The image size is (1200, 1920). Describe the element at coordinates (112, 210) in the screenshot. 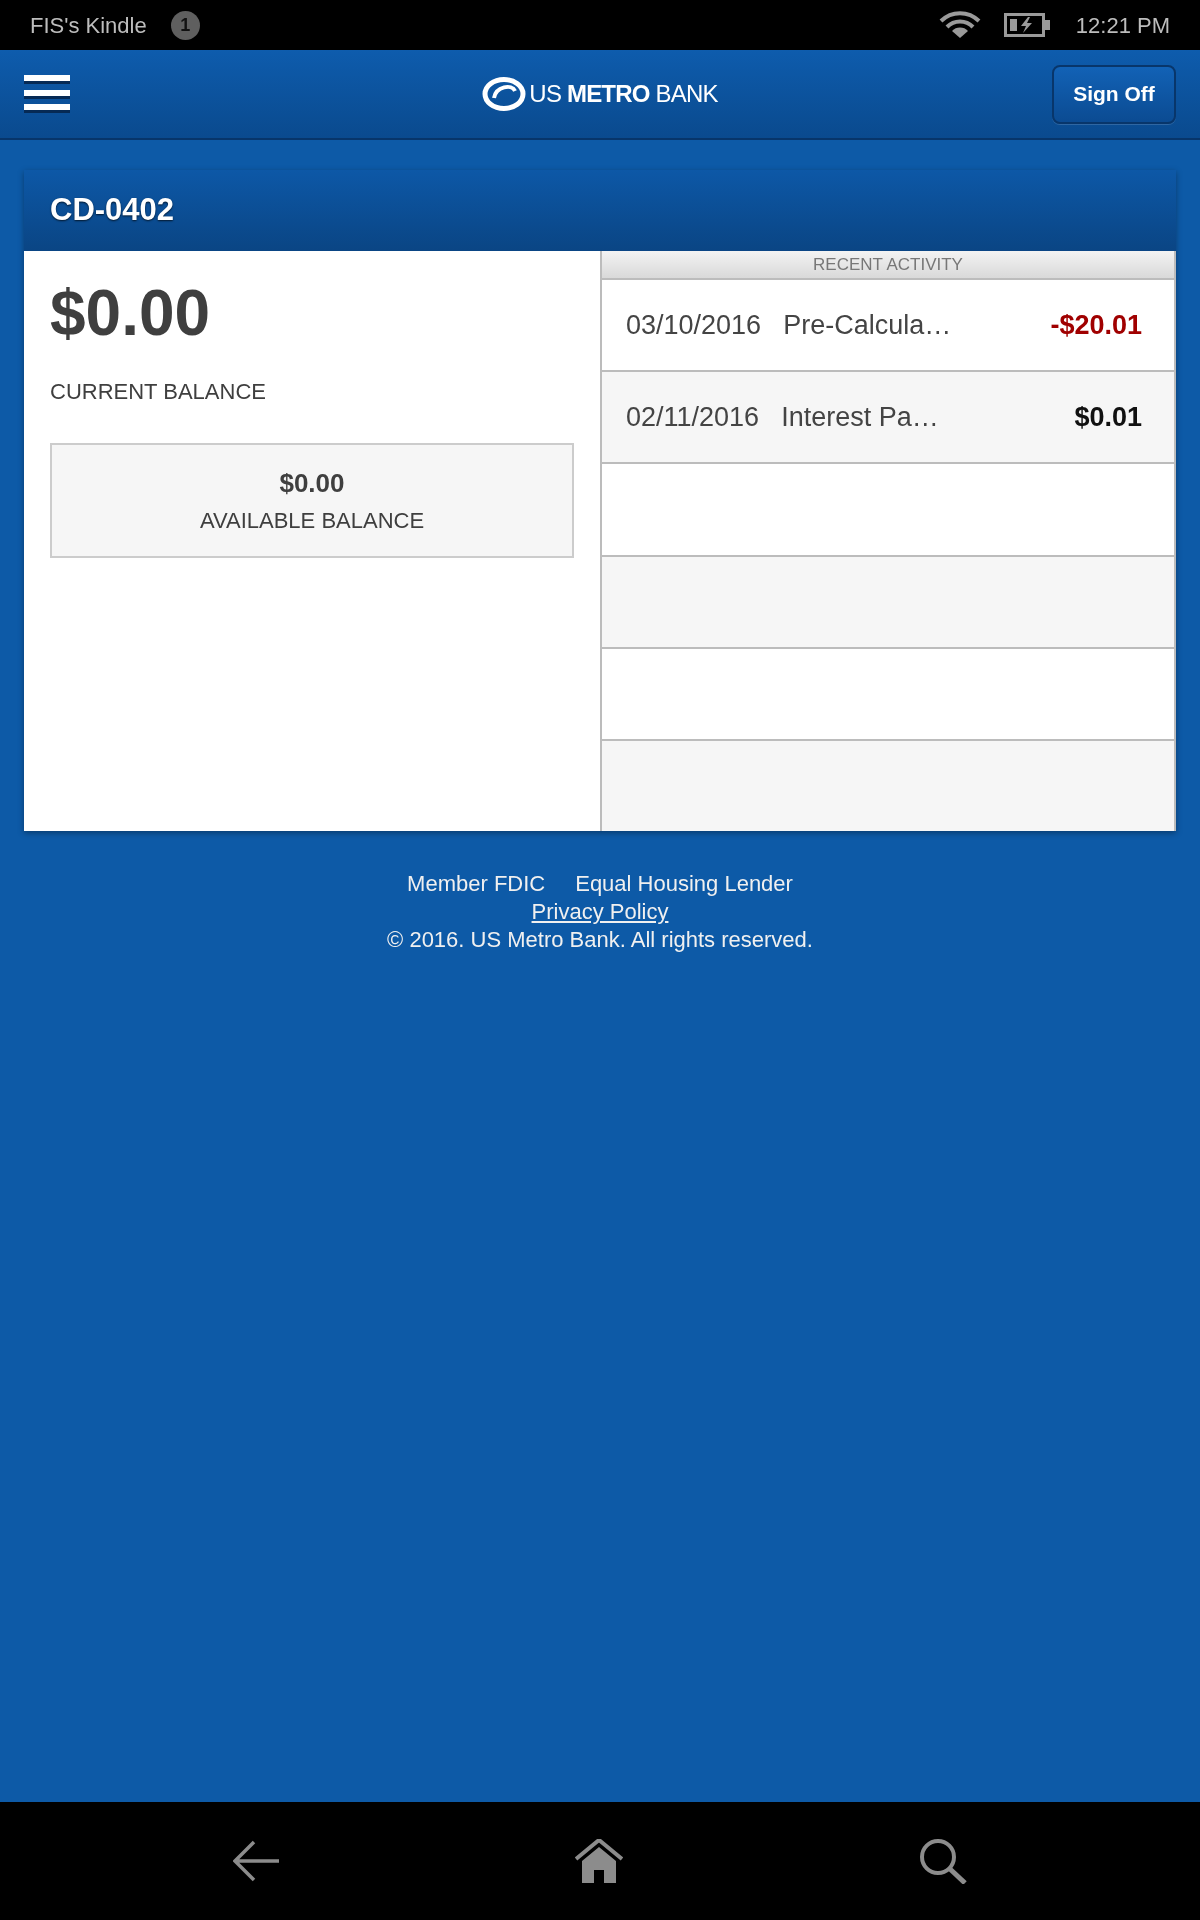

I see `account-title: CD-0402` at that location.